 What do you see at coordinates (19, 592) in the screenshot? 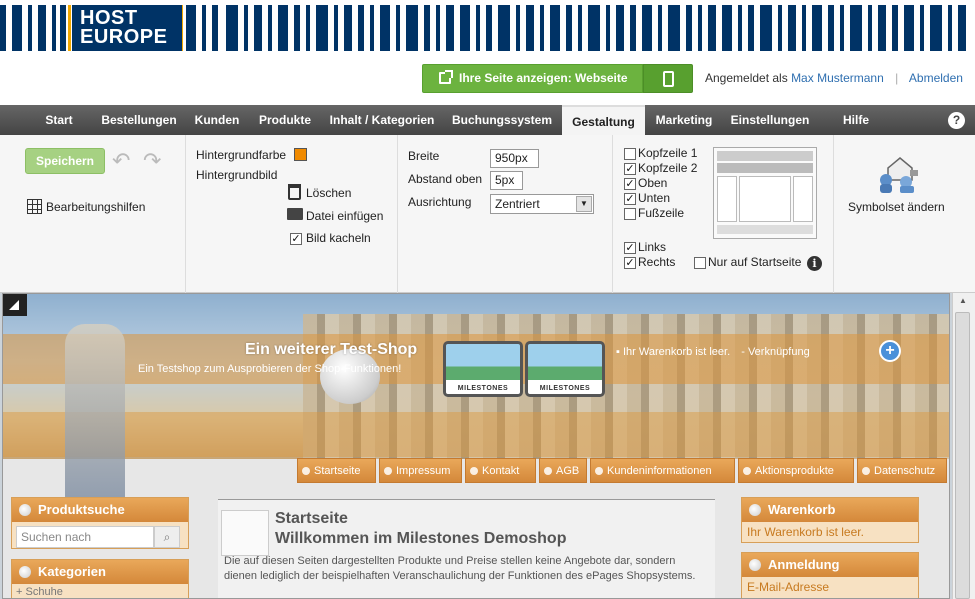
I see `expand-icon: +` at bounding box center [19, 592].